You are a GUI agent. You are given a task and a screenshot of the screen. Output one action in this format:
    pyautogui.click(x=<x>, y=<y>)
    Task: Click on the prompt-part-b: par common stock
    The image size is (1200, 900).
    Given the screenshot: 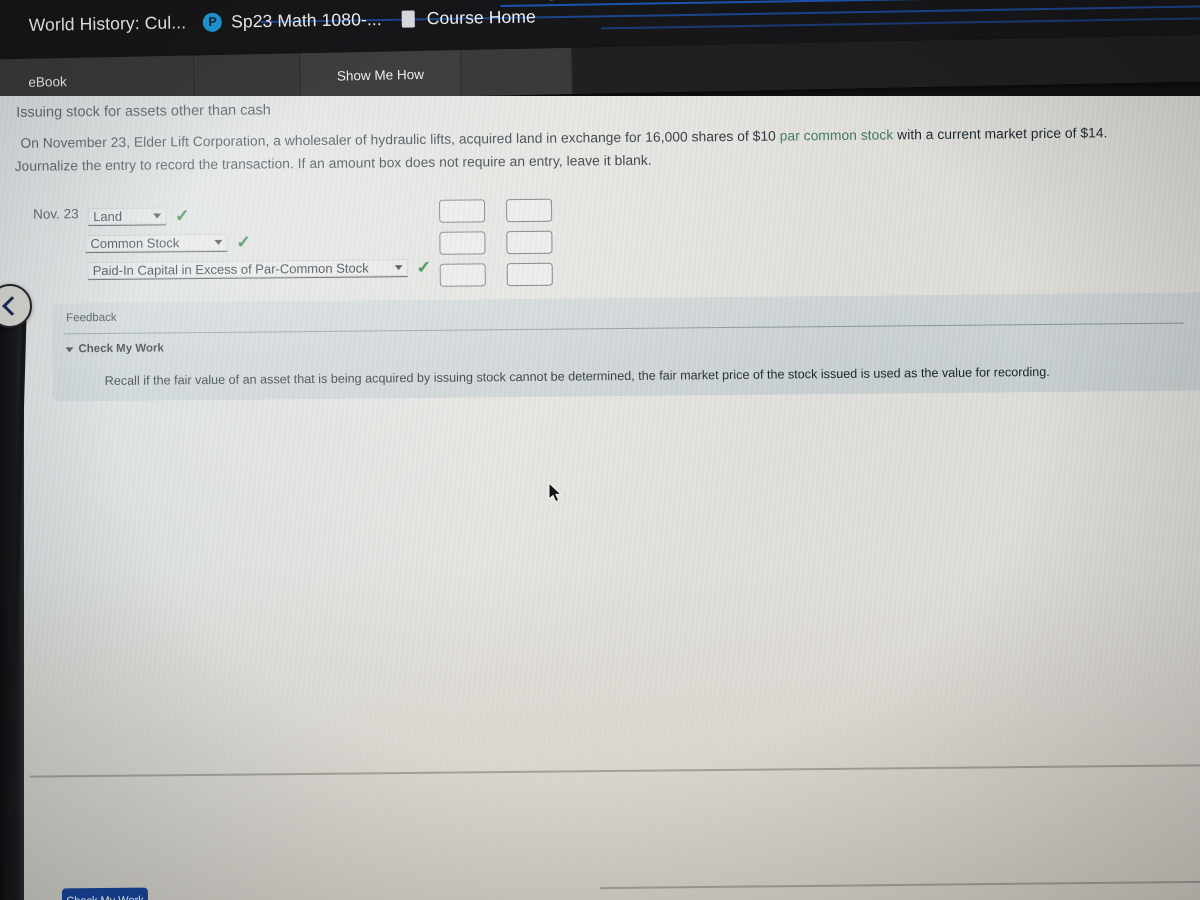 What is the action you would take?
    pyautogui.click(x=836, y=135)
    